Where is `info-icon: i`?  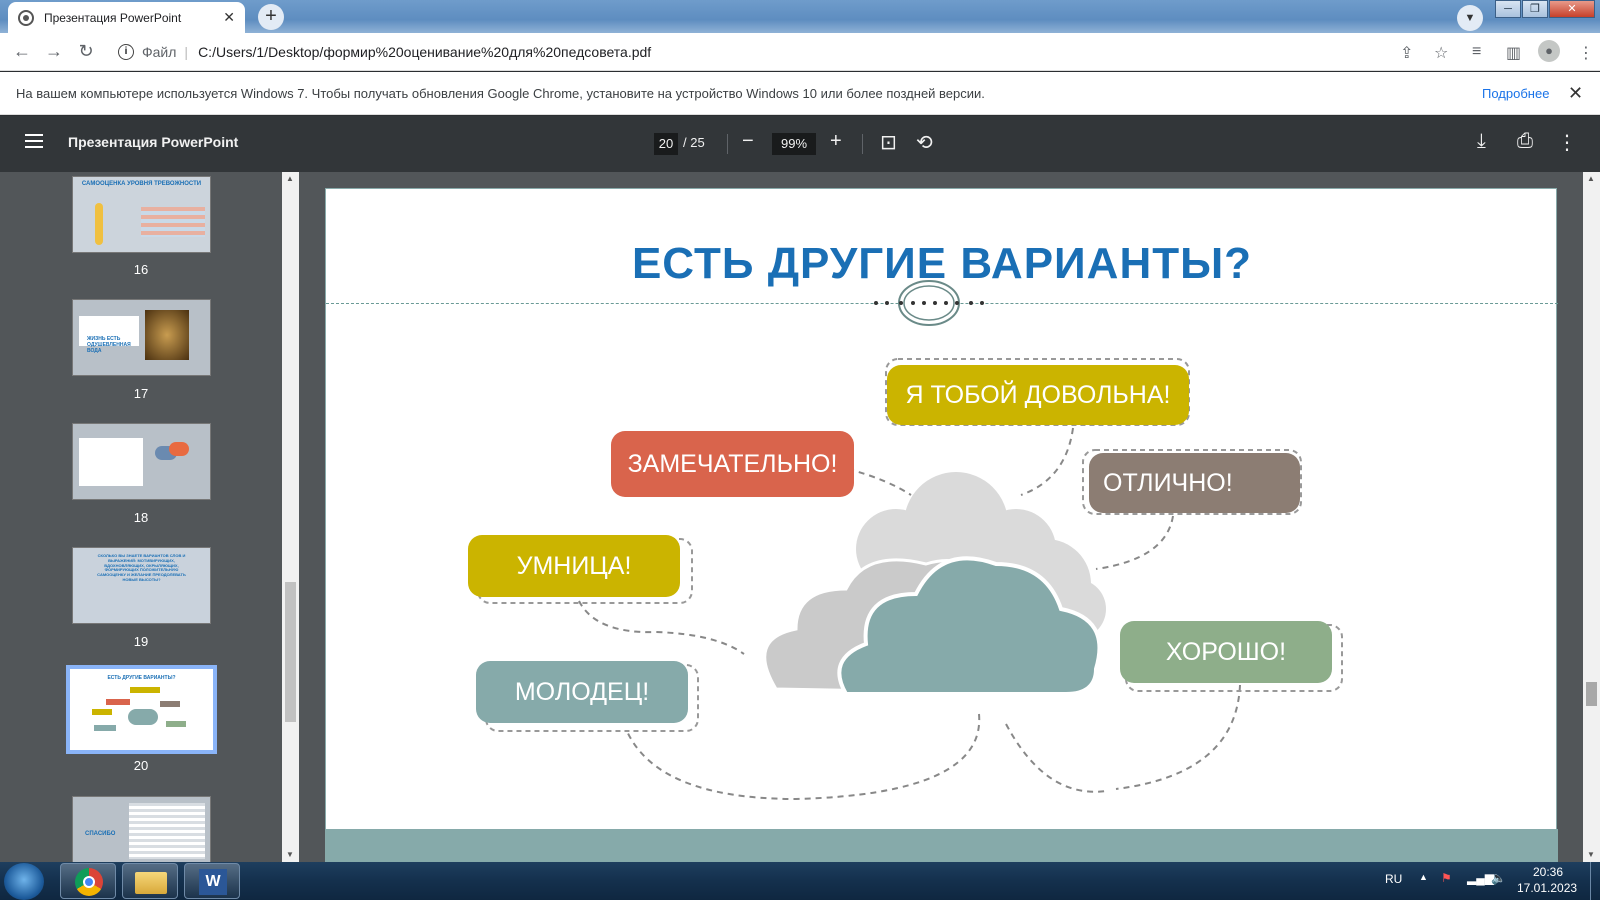
info-icon: i is located at coordinates (126, 52).